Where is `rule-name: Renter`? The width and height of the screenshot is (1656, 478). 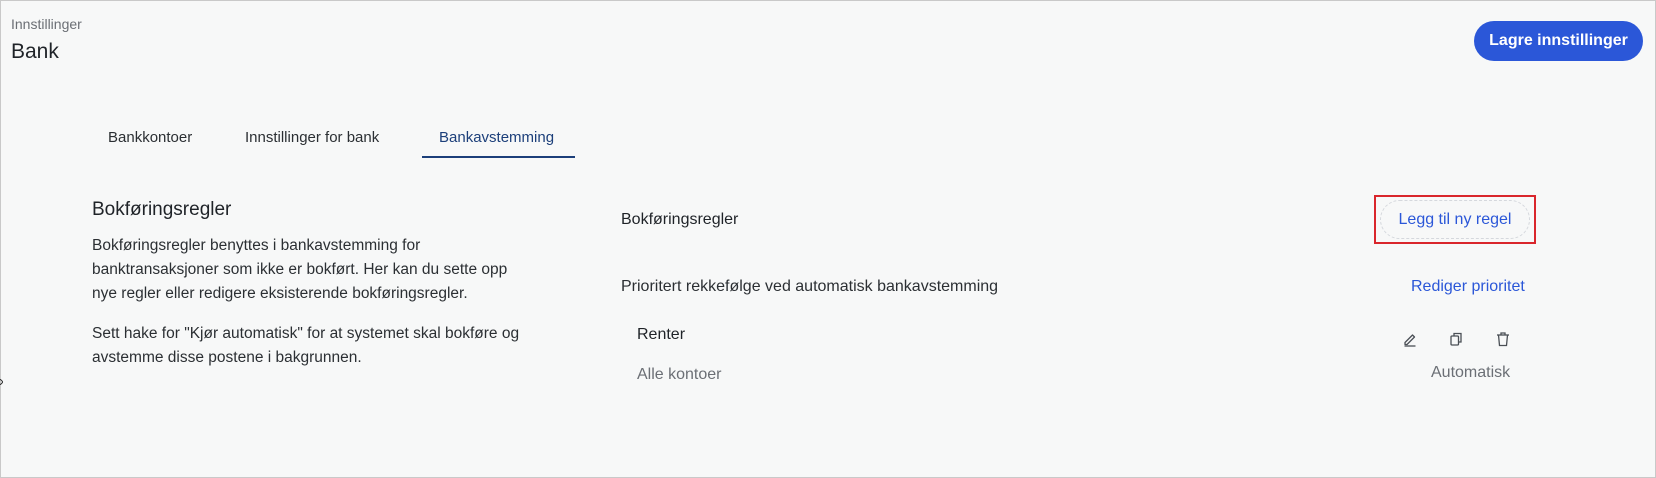
rule-name: Renter is located at coordinates (661, 335).